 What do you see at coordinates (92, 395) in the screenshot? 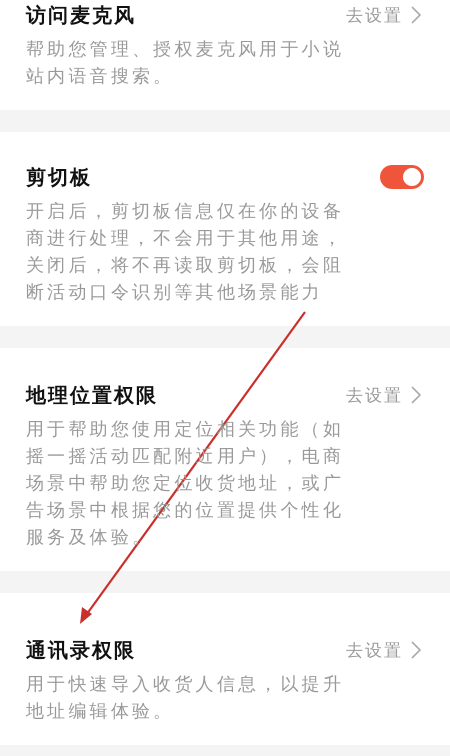
I see `permission-title: 地理位置权限` at bounding box center [92, 395].